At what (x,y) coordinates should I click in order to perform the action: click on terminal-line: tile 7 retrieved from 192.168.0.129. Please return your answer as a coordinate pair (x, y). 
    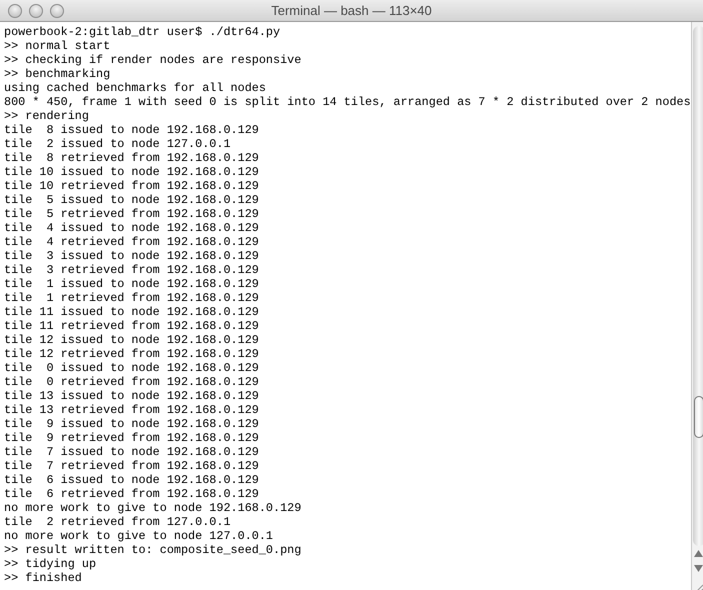
    Looking at the image, I should click on (131, 466).